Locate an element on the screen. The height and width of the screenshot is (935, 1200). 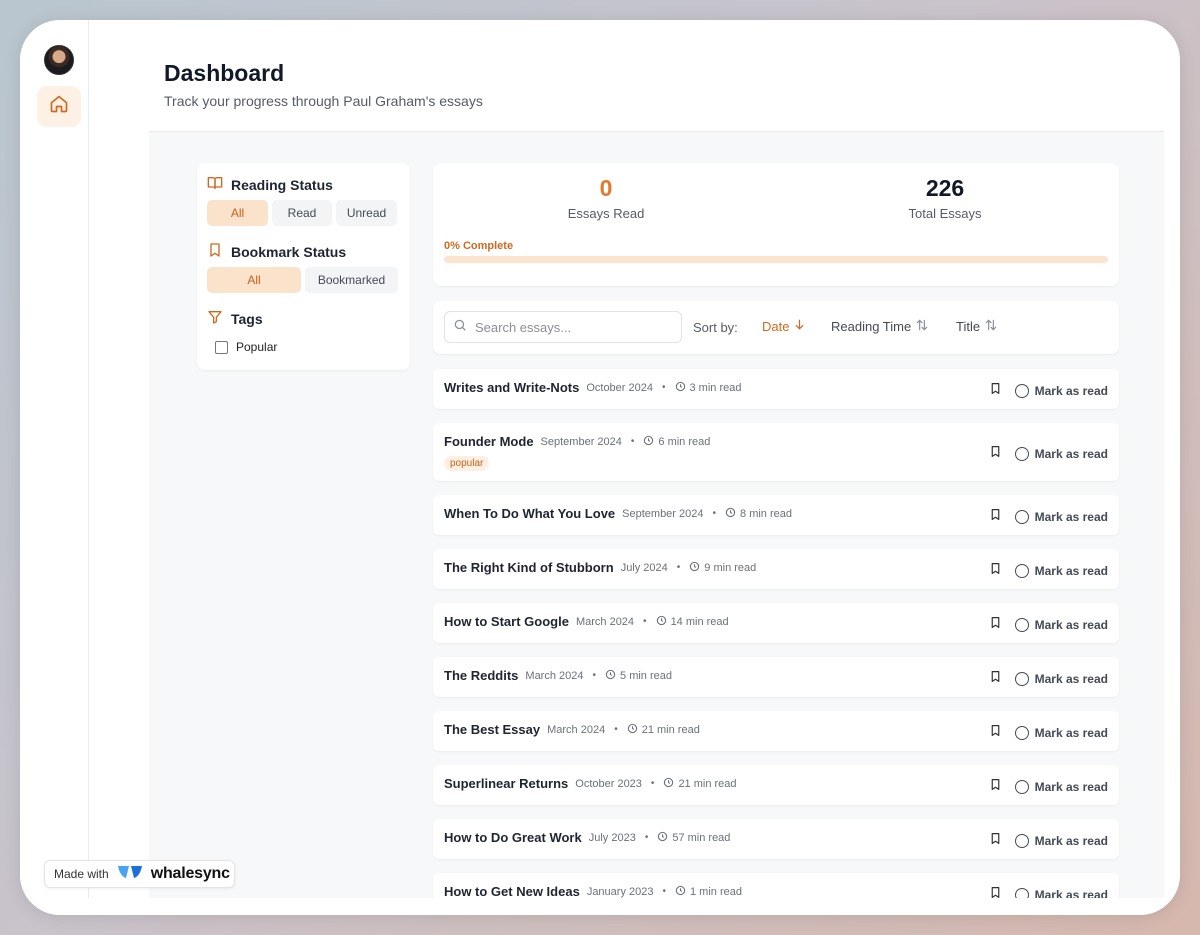
essays-read-count: 0 is located at coordinates (606, 188).